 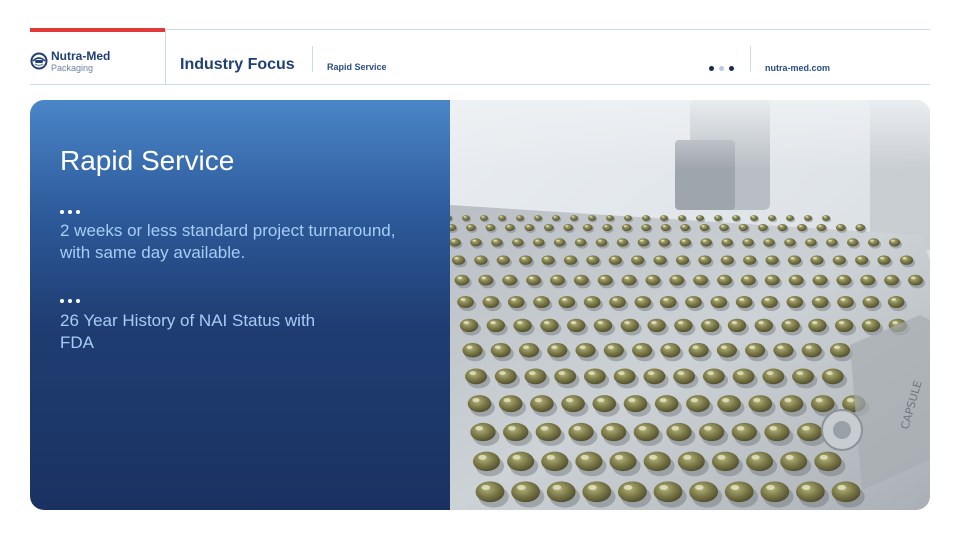 I want to click on website-link: nutra-med.com, so click(x=797, y=68).